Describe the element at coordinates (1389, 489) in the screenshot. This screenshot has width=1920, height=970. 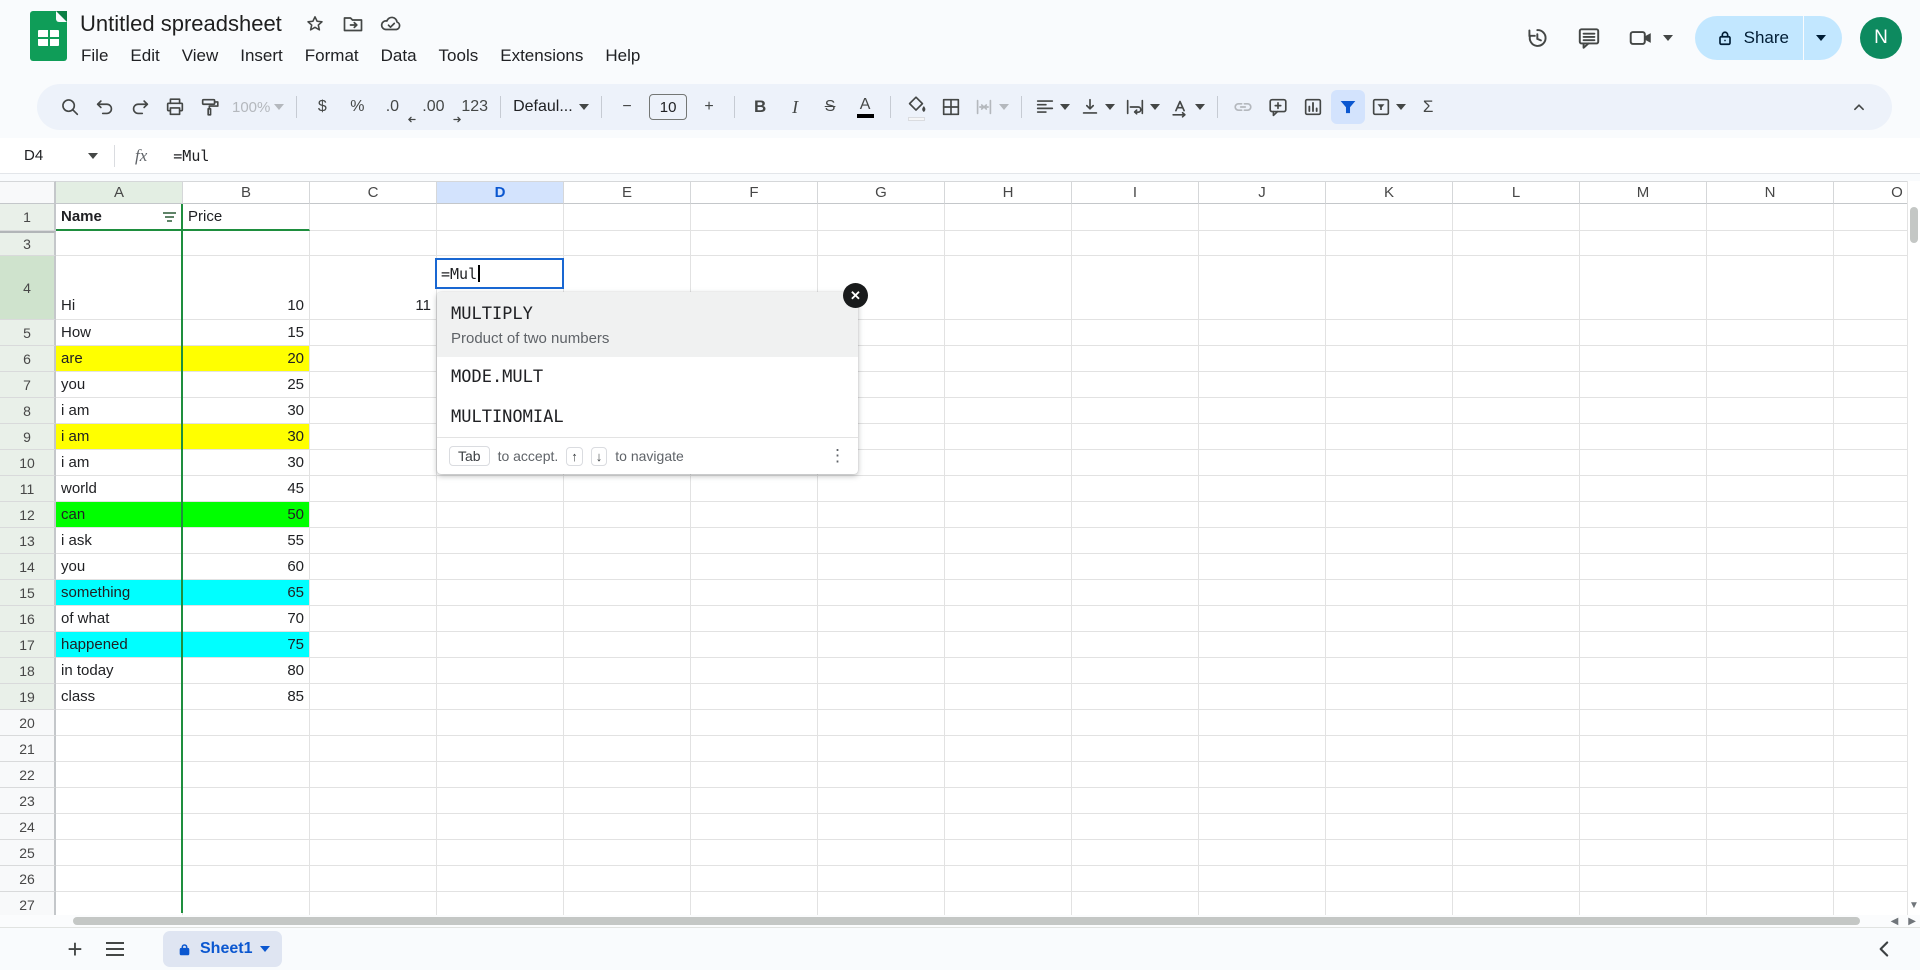
I see `cell-K11` at that location.